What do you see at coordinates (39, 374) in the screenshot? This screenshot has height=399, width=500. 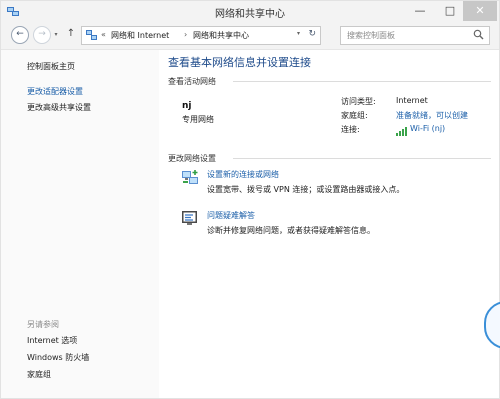 I see `homegroup-link: 家庭组` at bounding box center [39, 374].